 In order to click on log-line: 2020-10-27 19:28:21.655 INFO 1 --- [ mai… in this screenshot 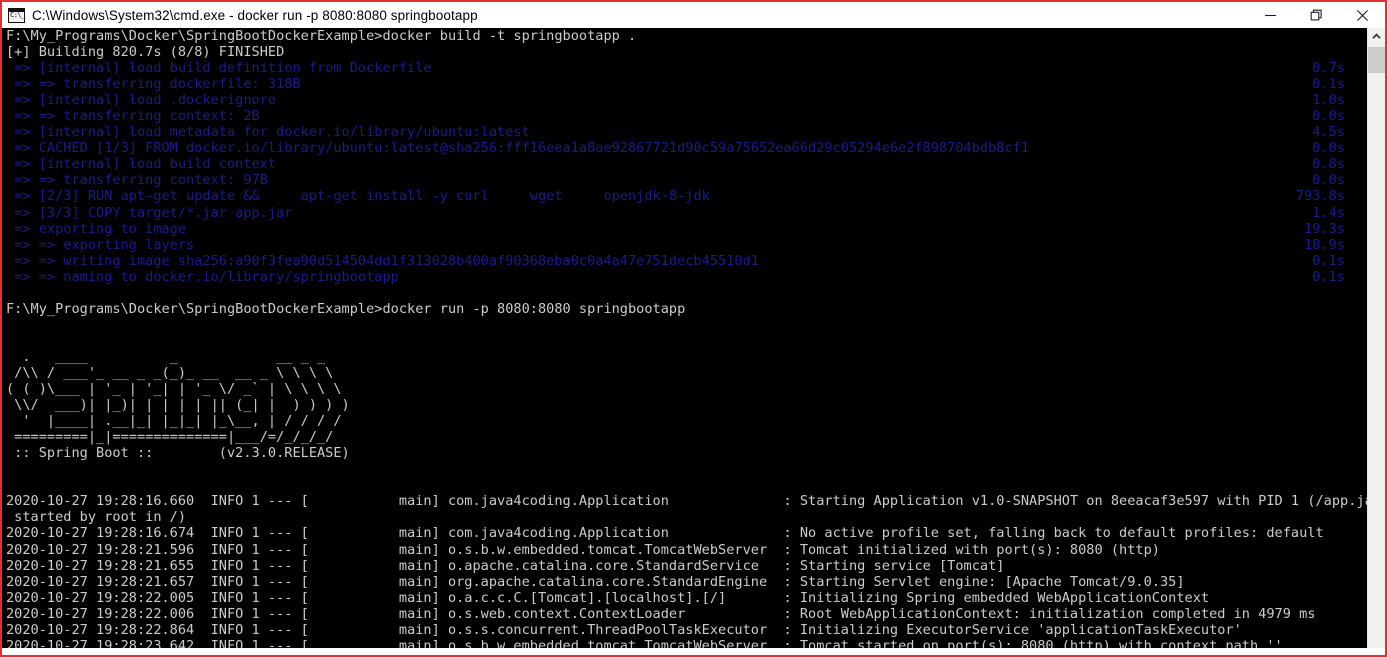, I will do `click(505, 565)`.